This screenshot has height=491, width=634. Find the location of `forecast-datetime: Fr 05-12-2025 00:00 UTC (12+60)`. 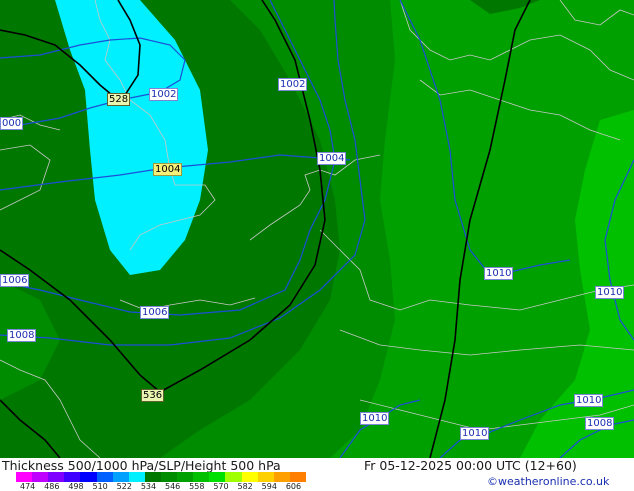

forecast-datetime: Fr 05-12-2025 00:00 UTC (12+60) is located at coordinates (470, 465).